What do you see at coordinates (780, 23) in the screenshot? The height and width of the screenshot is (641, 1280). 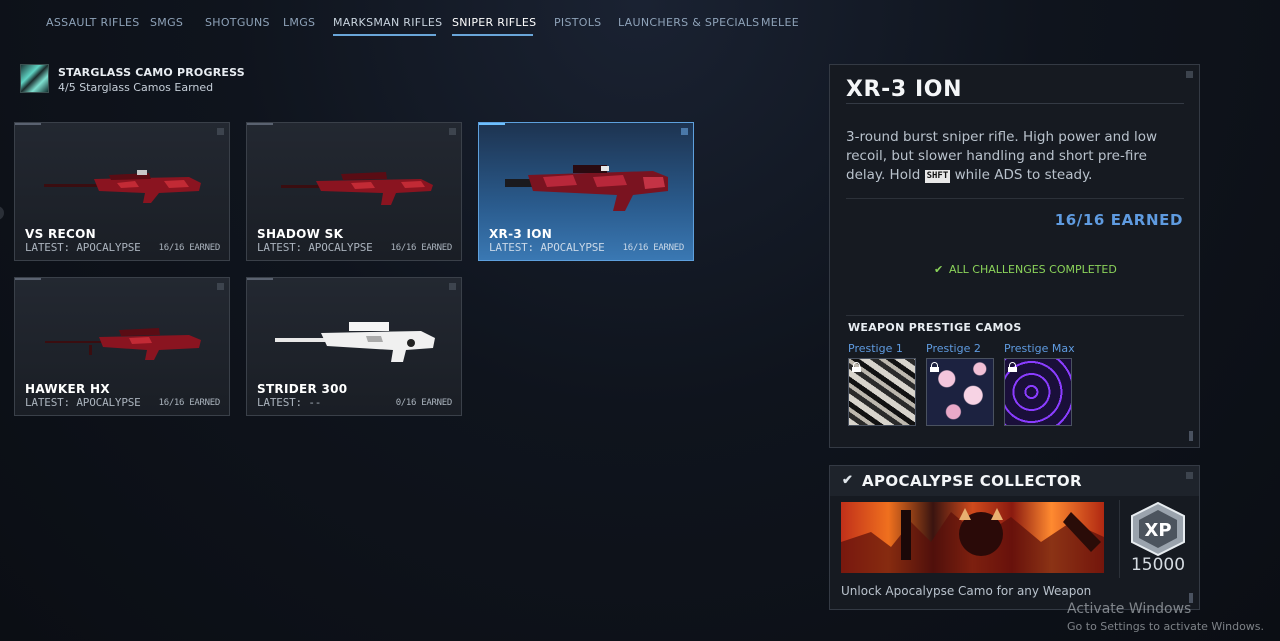 I see `tab-melee: MELEE` at bounding box center [780, 23].